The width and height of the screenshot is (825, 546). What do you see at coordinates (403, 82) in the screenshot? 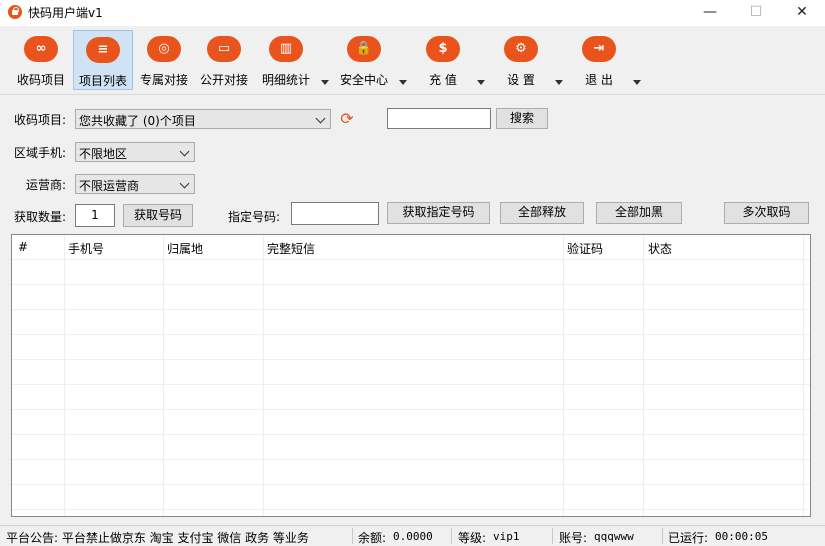
I see `security-dropdown-arrow` at bounding box center [403, 82].